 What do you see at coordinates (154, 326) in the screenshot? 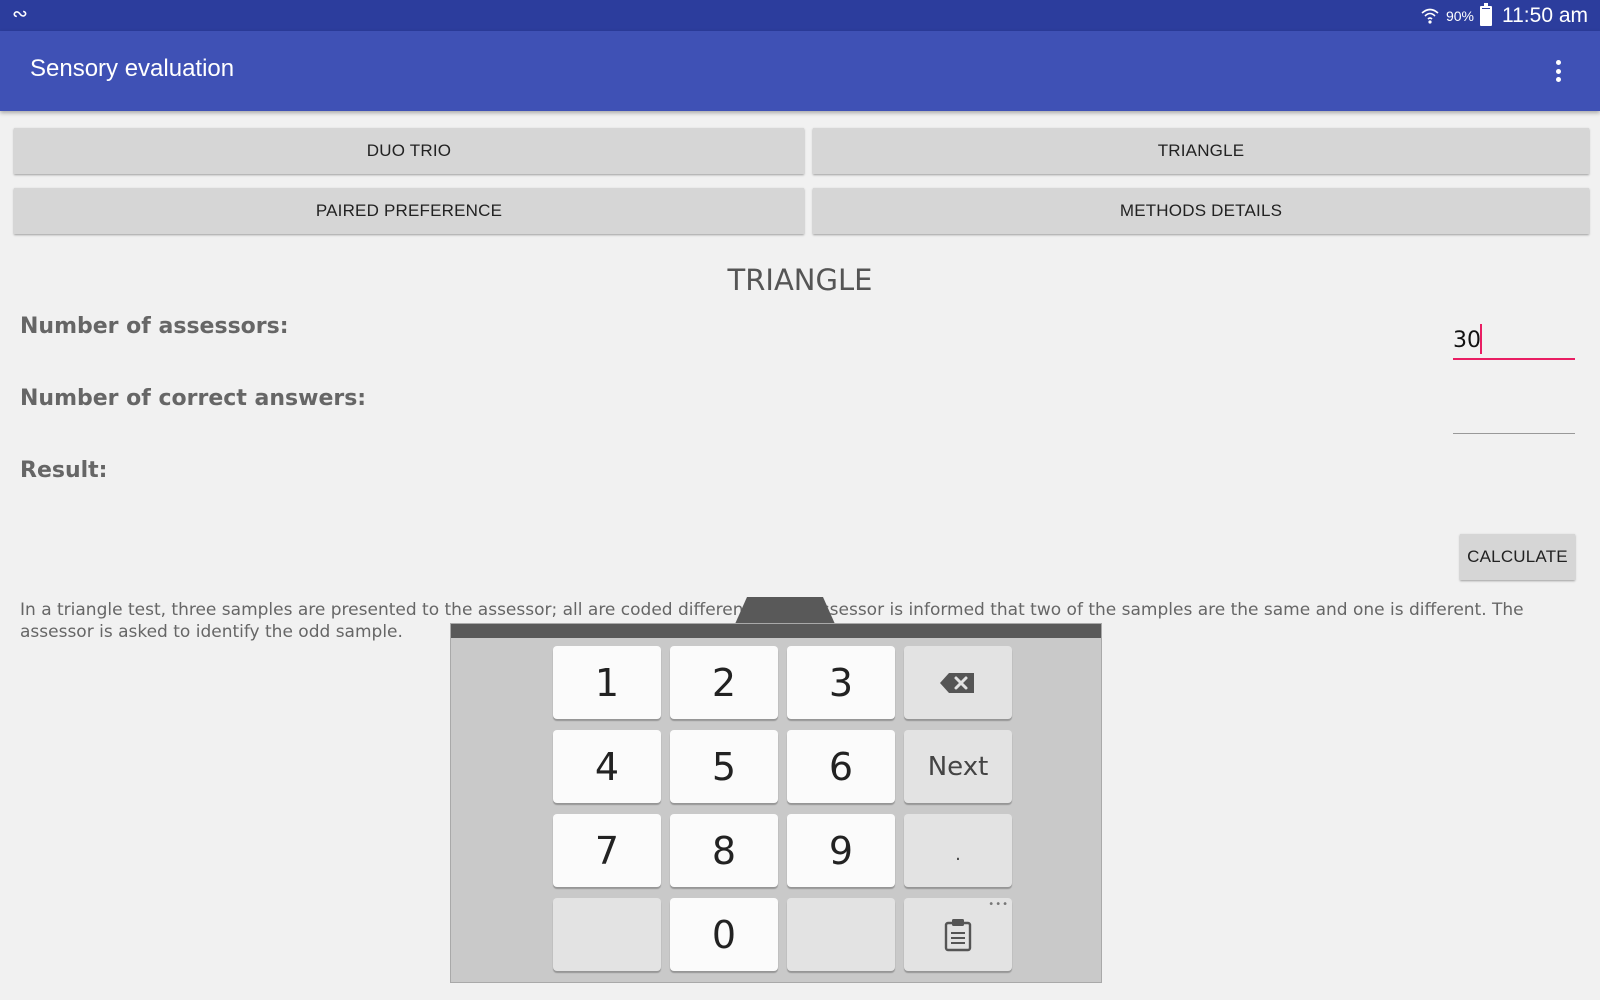
I see `assessors-label: Number of assessors:` at bounding box center [154, 326].